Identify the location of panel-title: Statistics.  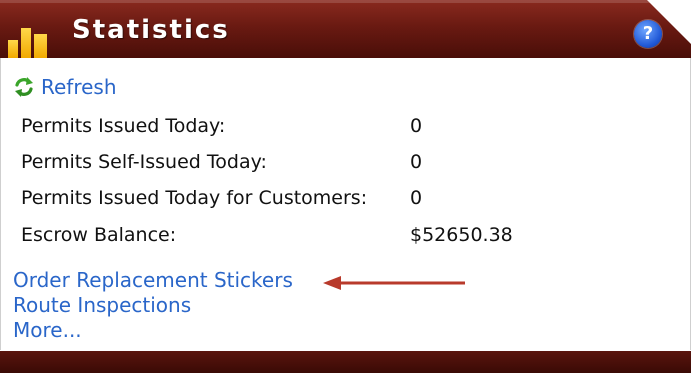
(151, 30).